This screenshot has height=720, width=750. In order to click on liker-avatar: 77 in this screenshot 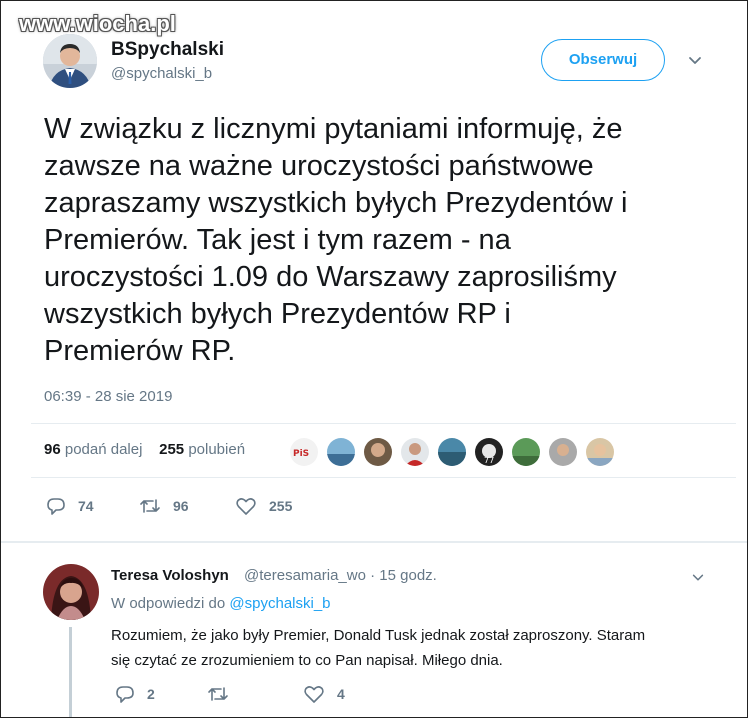, I will do `click(489, 452)`.